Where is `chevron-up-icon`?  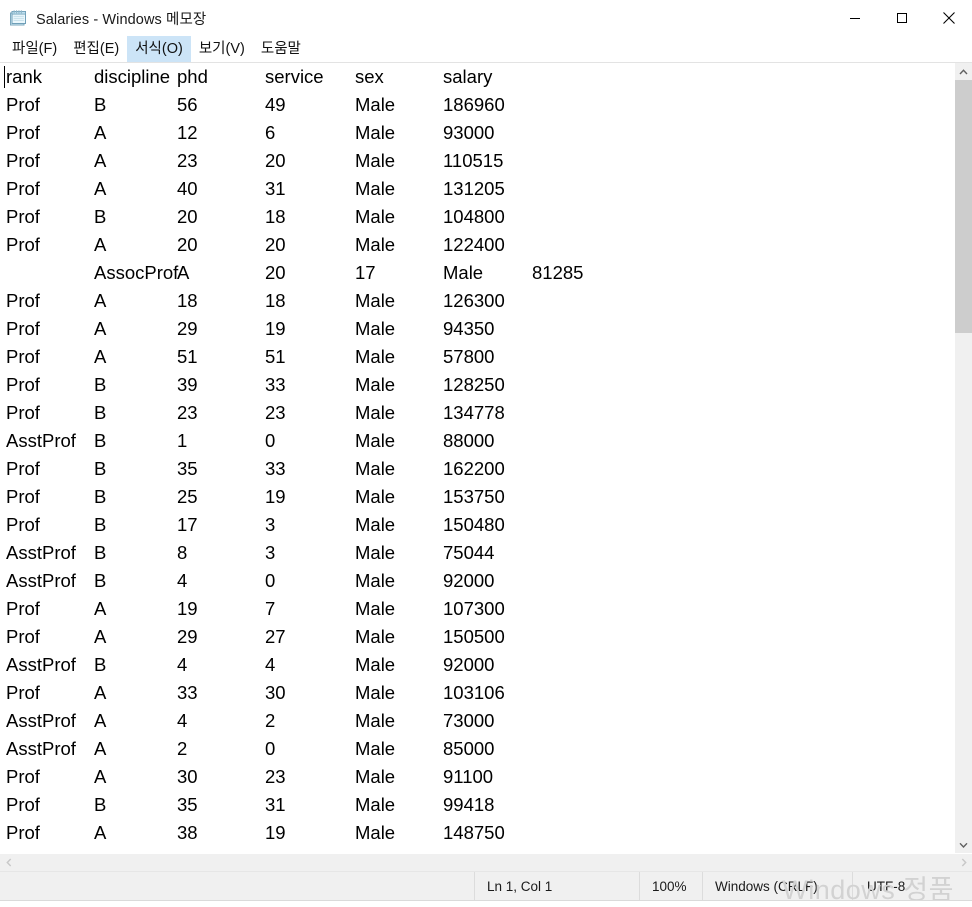
chevron-up-icon is located at coordinates (963, 71).